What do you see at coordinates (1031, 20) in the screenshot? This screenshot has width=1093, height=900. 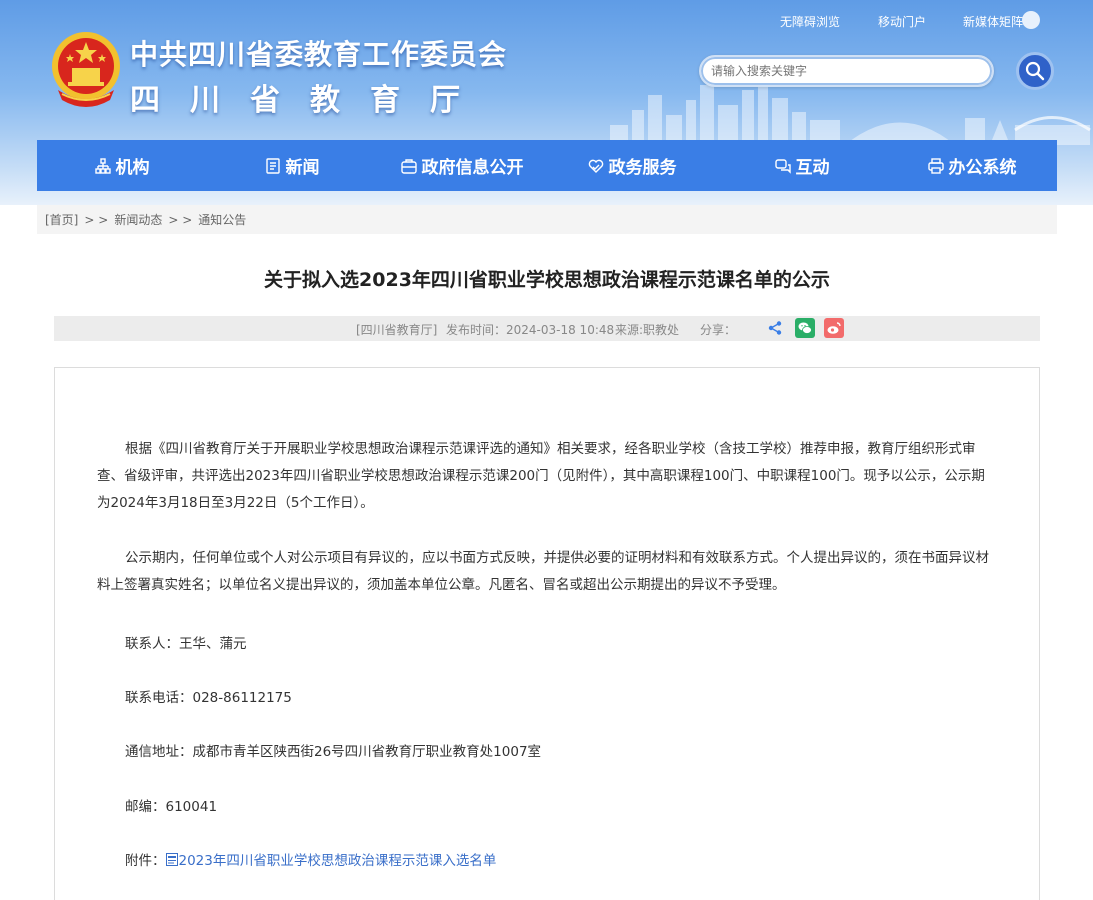 I see `new-media-icon` at bounding box center [1031, 20].